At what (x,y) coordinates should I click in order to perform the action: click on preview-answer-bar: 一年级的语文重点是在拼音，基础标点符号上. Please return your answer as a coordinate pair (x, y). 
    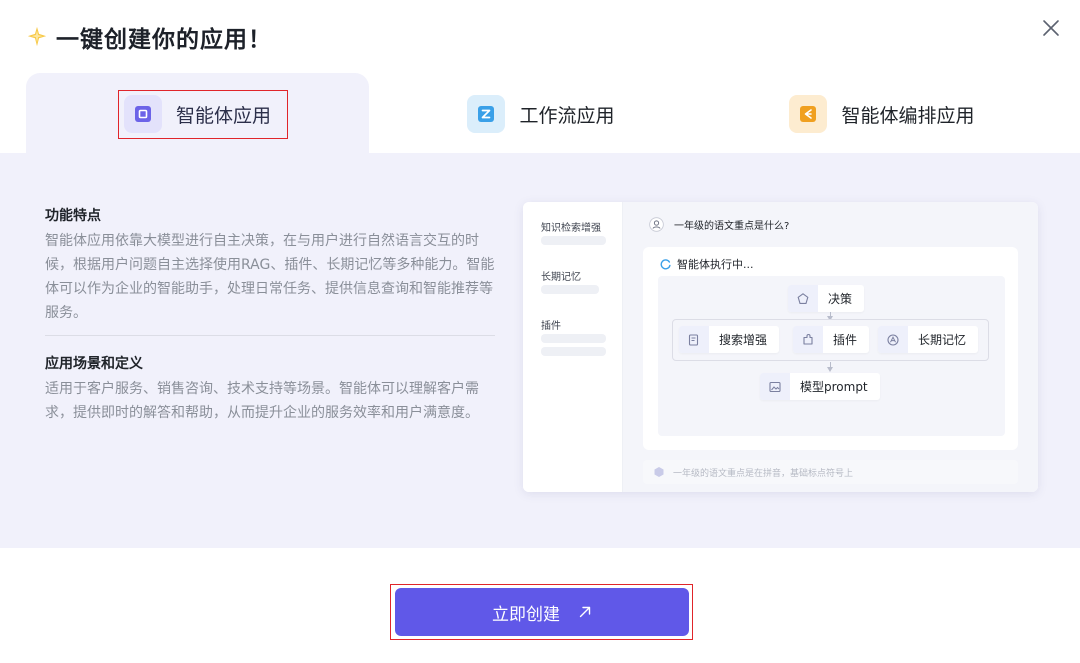
    Looking at the image, I should click on (830, 472).